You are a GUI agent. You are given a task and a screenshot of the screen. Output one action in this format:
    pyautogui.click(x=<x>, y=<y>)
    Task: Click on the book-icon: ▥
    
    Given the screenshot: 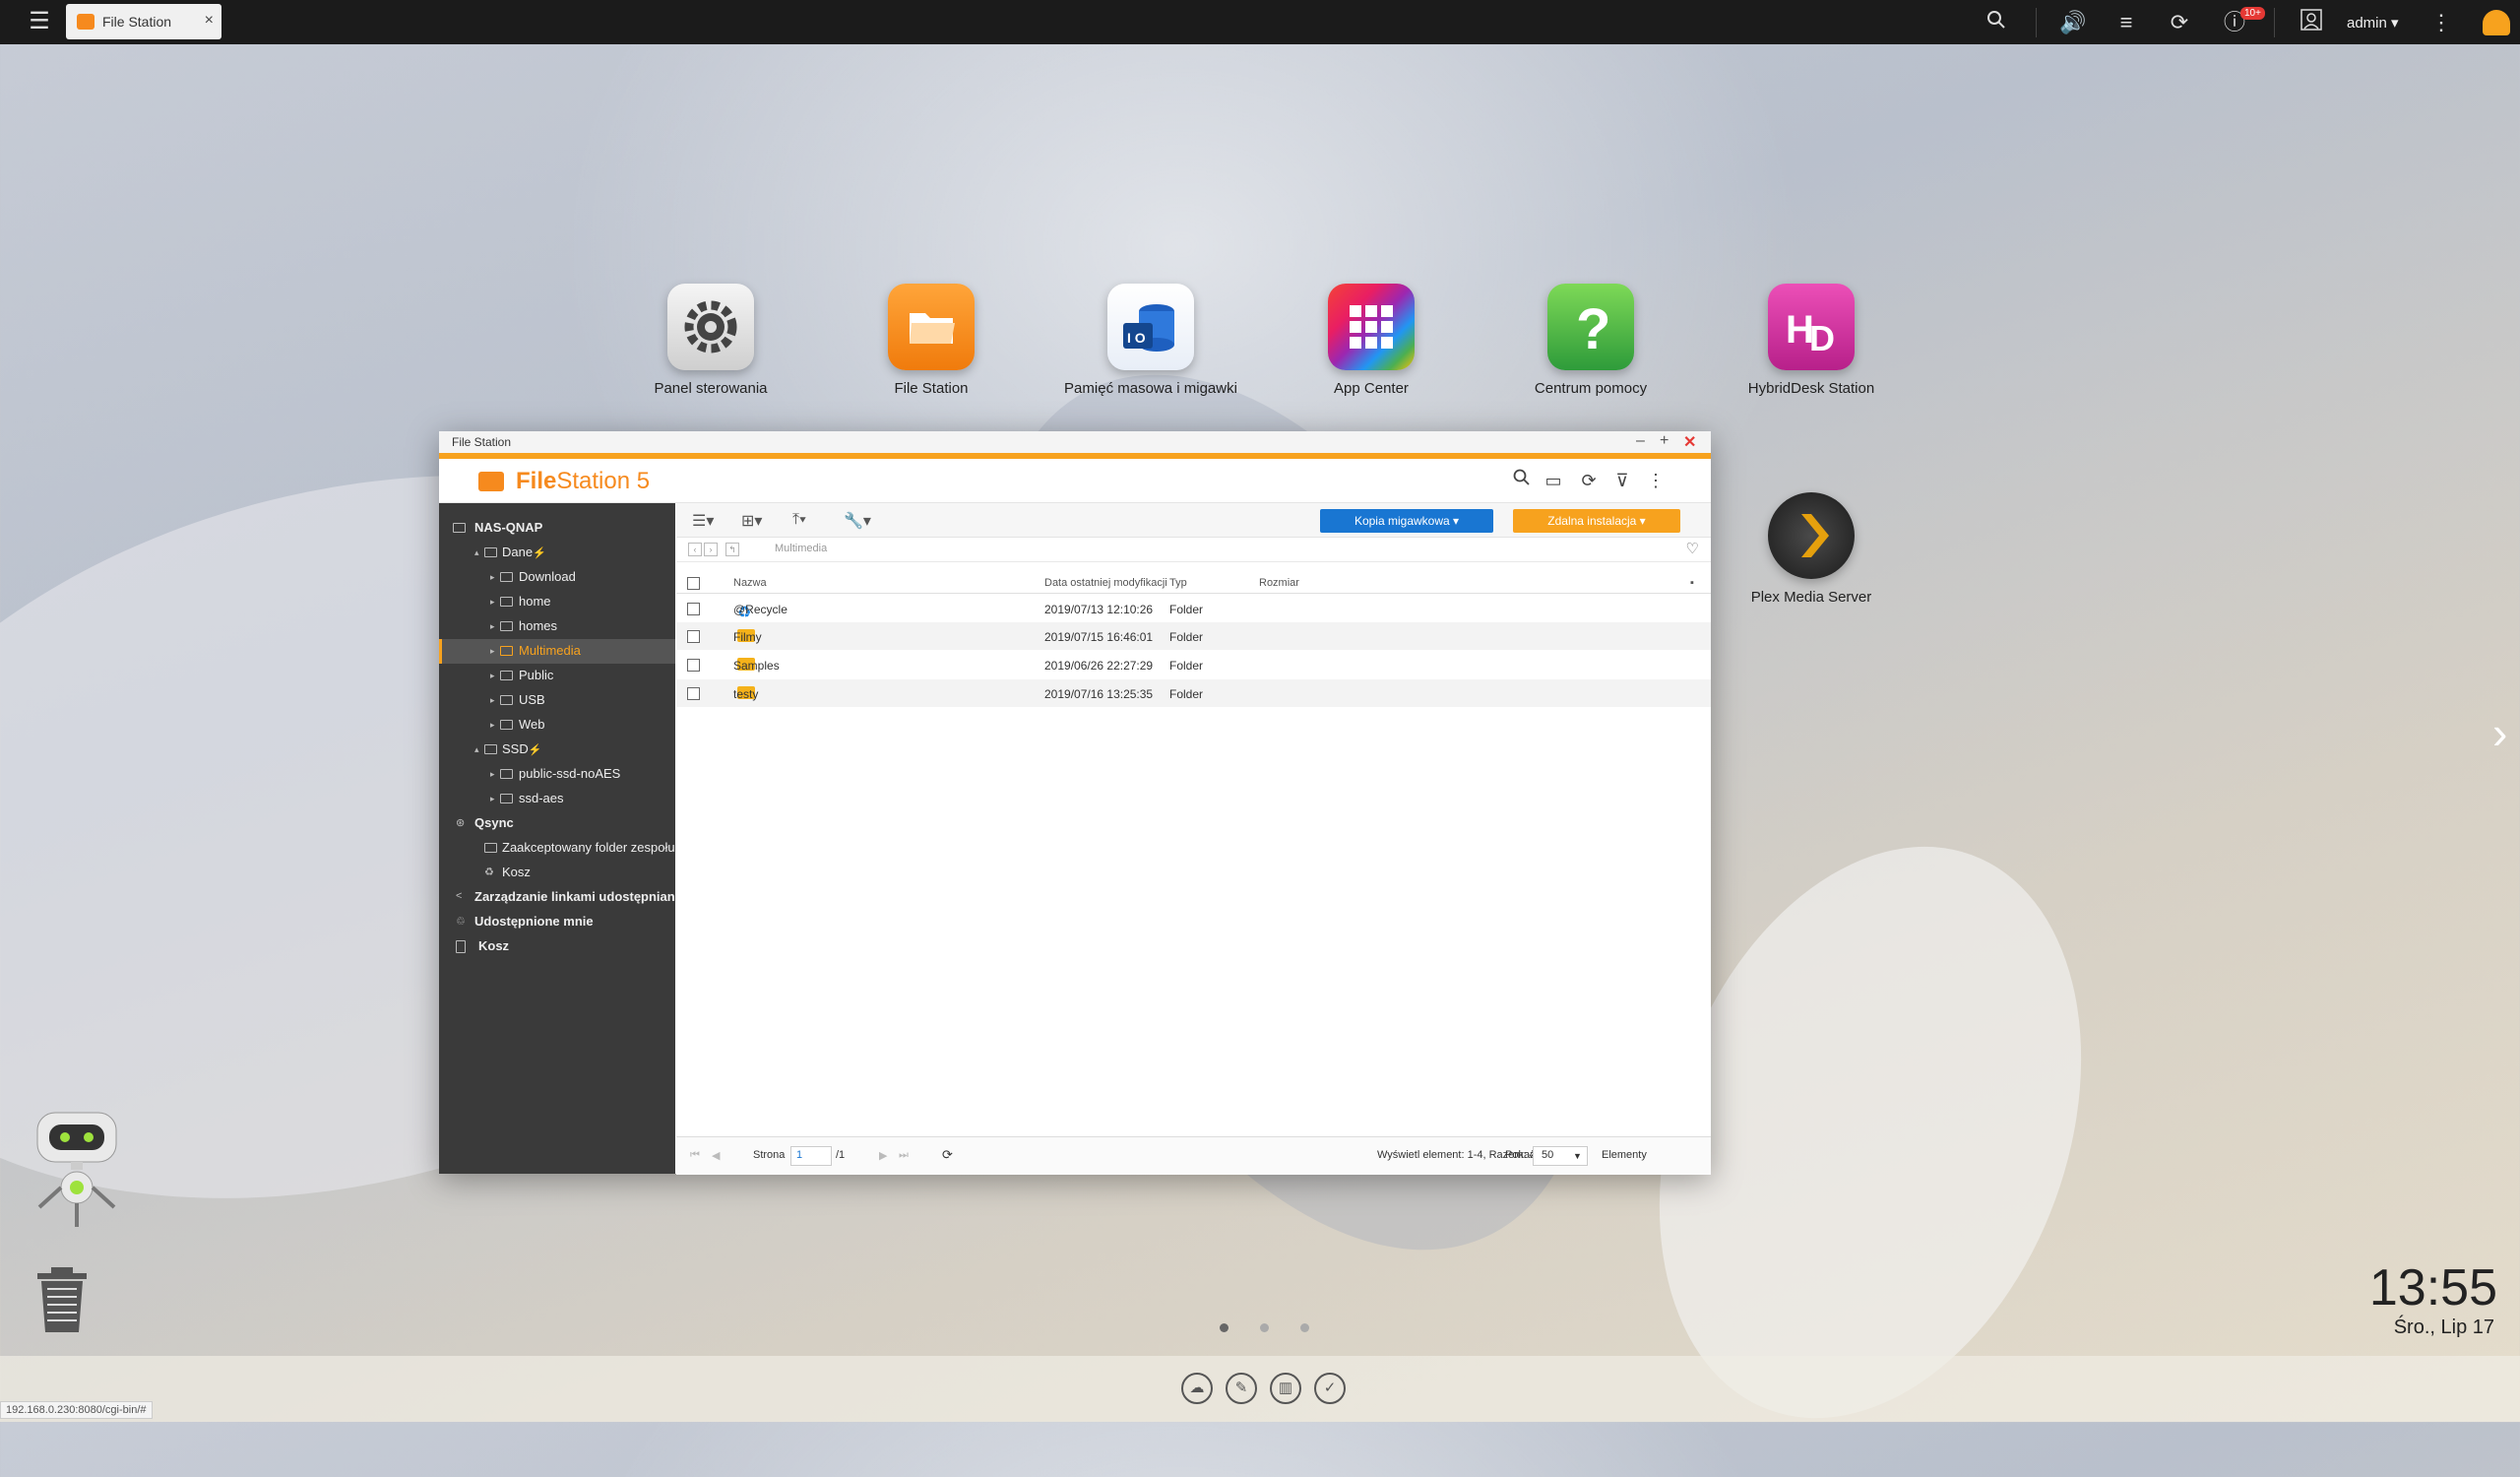 What is the action you would take?
    pyautogui.click(x=1285, y=1389)
    